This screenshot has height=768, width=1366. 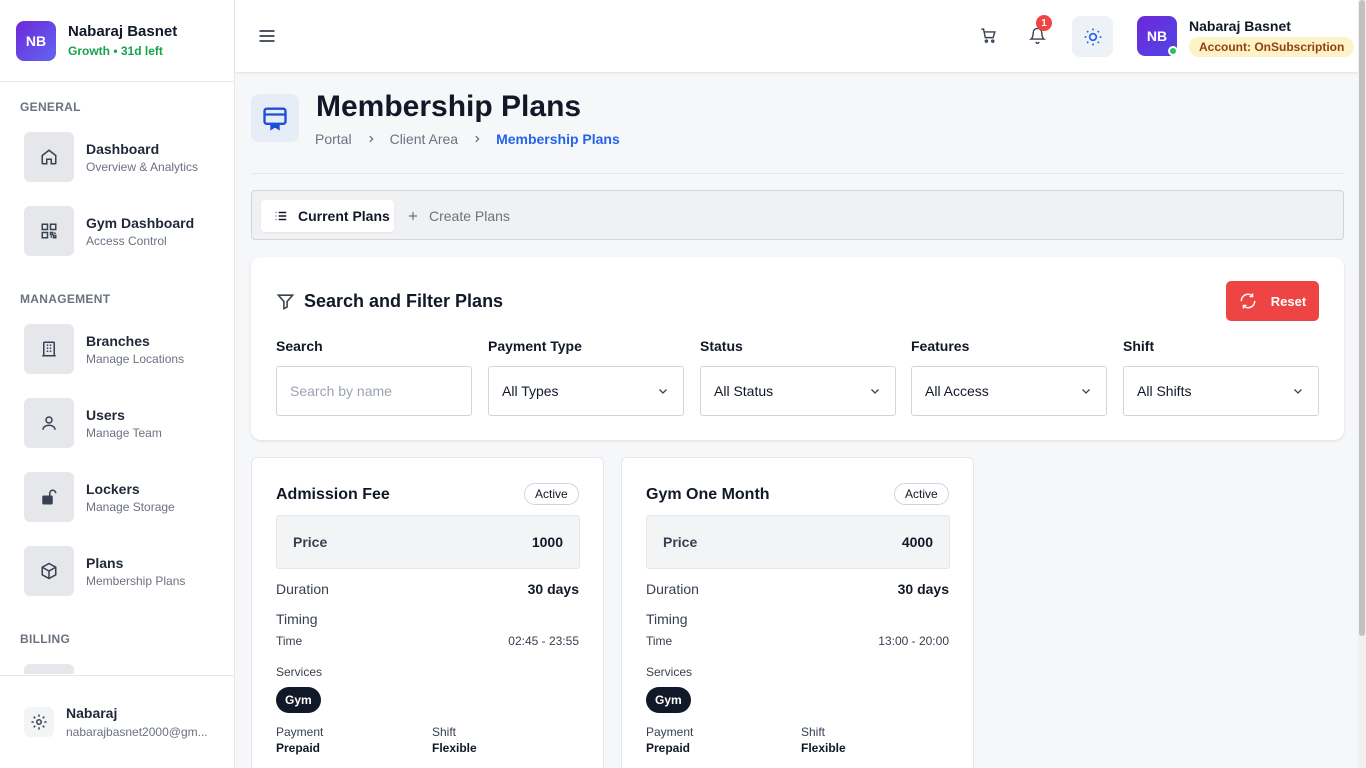 I want to click on shift-value: Flexible, so click(x=454, y=748).